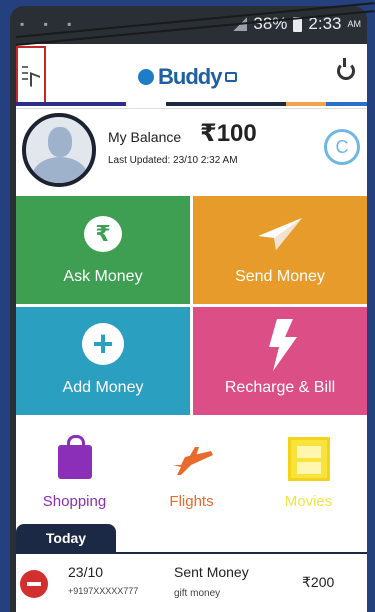 Image resolution: width=375 pixels, height=612 pixels. What do you see at coordinates (193, 461) in the screenshot?
I see `airplane-icon` at bounding box center [193, 461].